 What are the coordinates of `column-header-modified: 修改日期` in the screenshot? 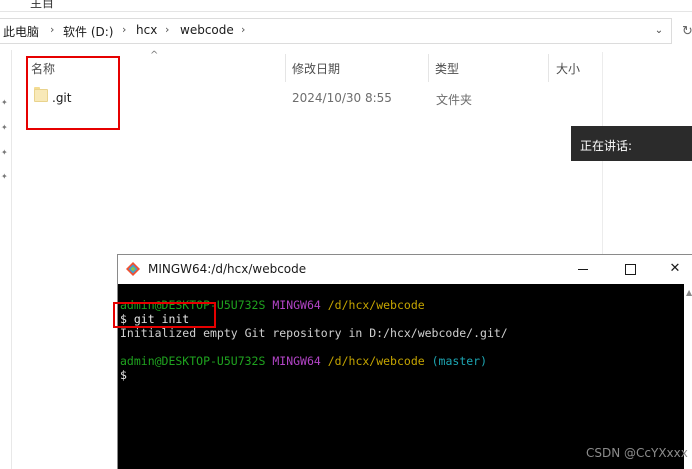 It's located at (316, 68).